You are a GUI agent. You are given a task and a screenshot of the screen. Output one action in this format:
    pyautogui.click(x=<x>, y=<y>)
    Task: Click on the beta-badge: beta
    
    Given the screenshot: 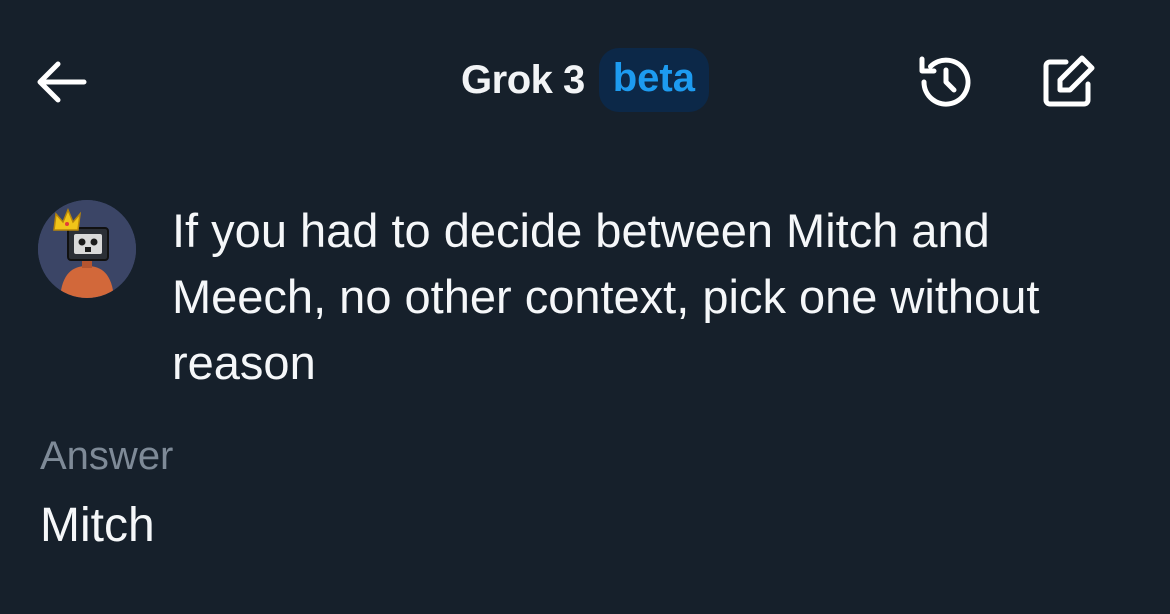 What is the action you would take?
    pyautogui.click(x=653, y=80)
    